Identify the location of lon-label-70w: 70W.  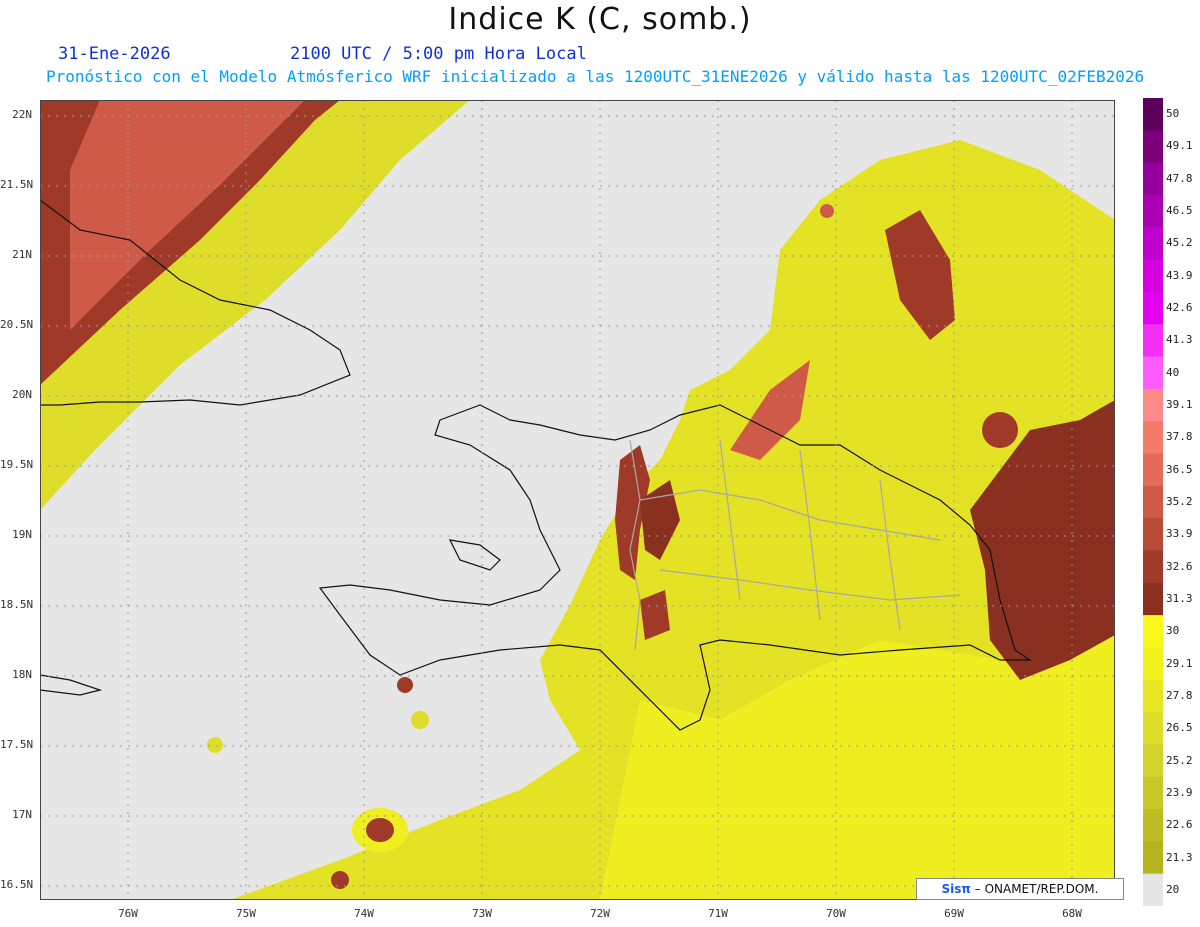
(836, 913).